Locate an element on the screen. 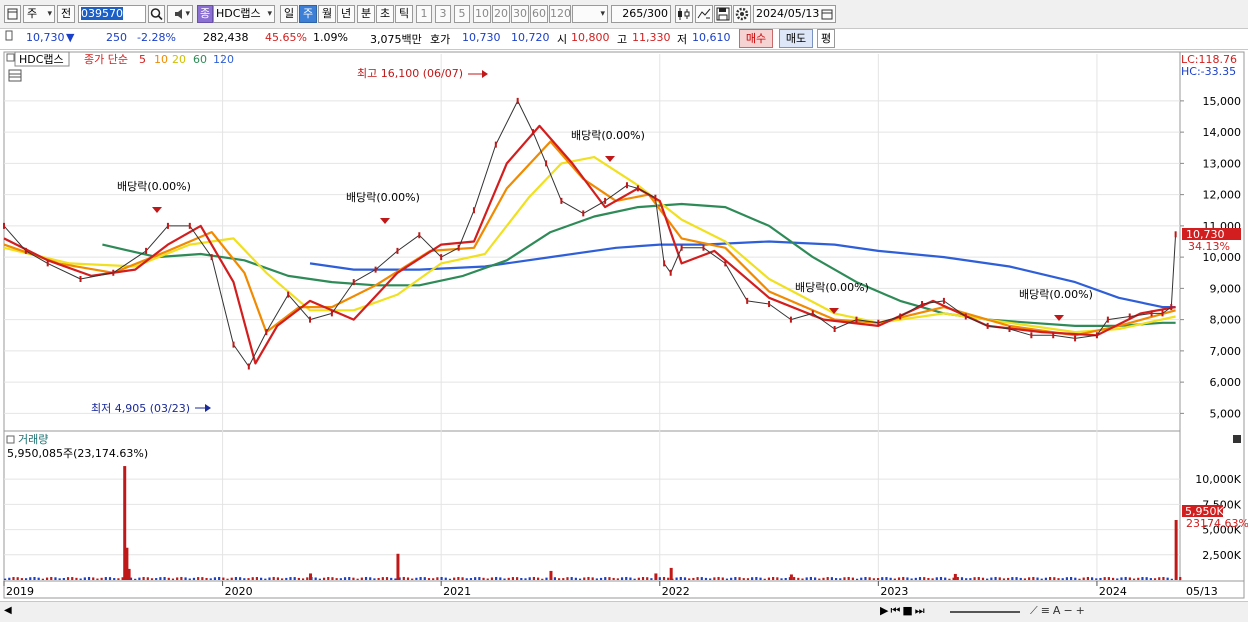  gear-icon is located at coordinates (742, 14).